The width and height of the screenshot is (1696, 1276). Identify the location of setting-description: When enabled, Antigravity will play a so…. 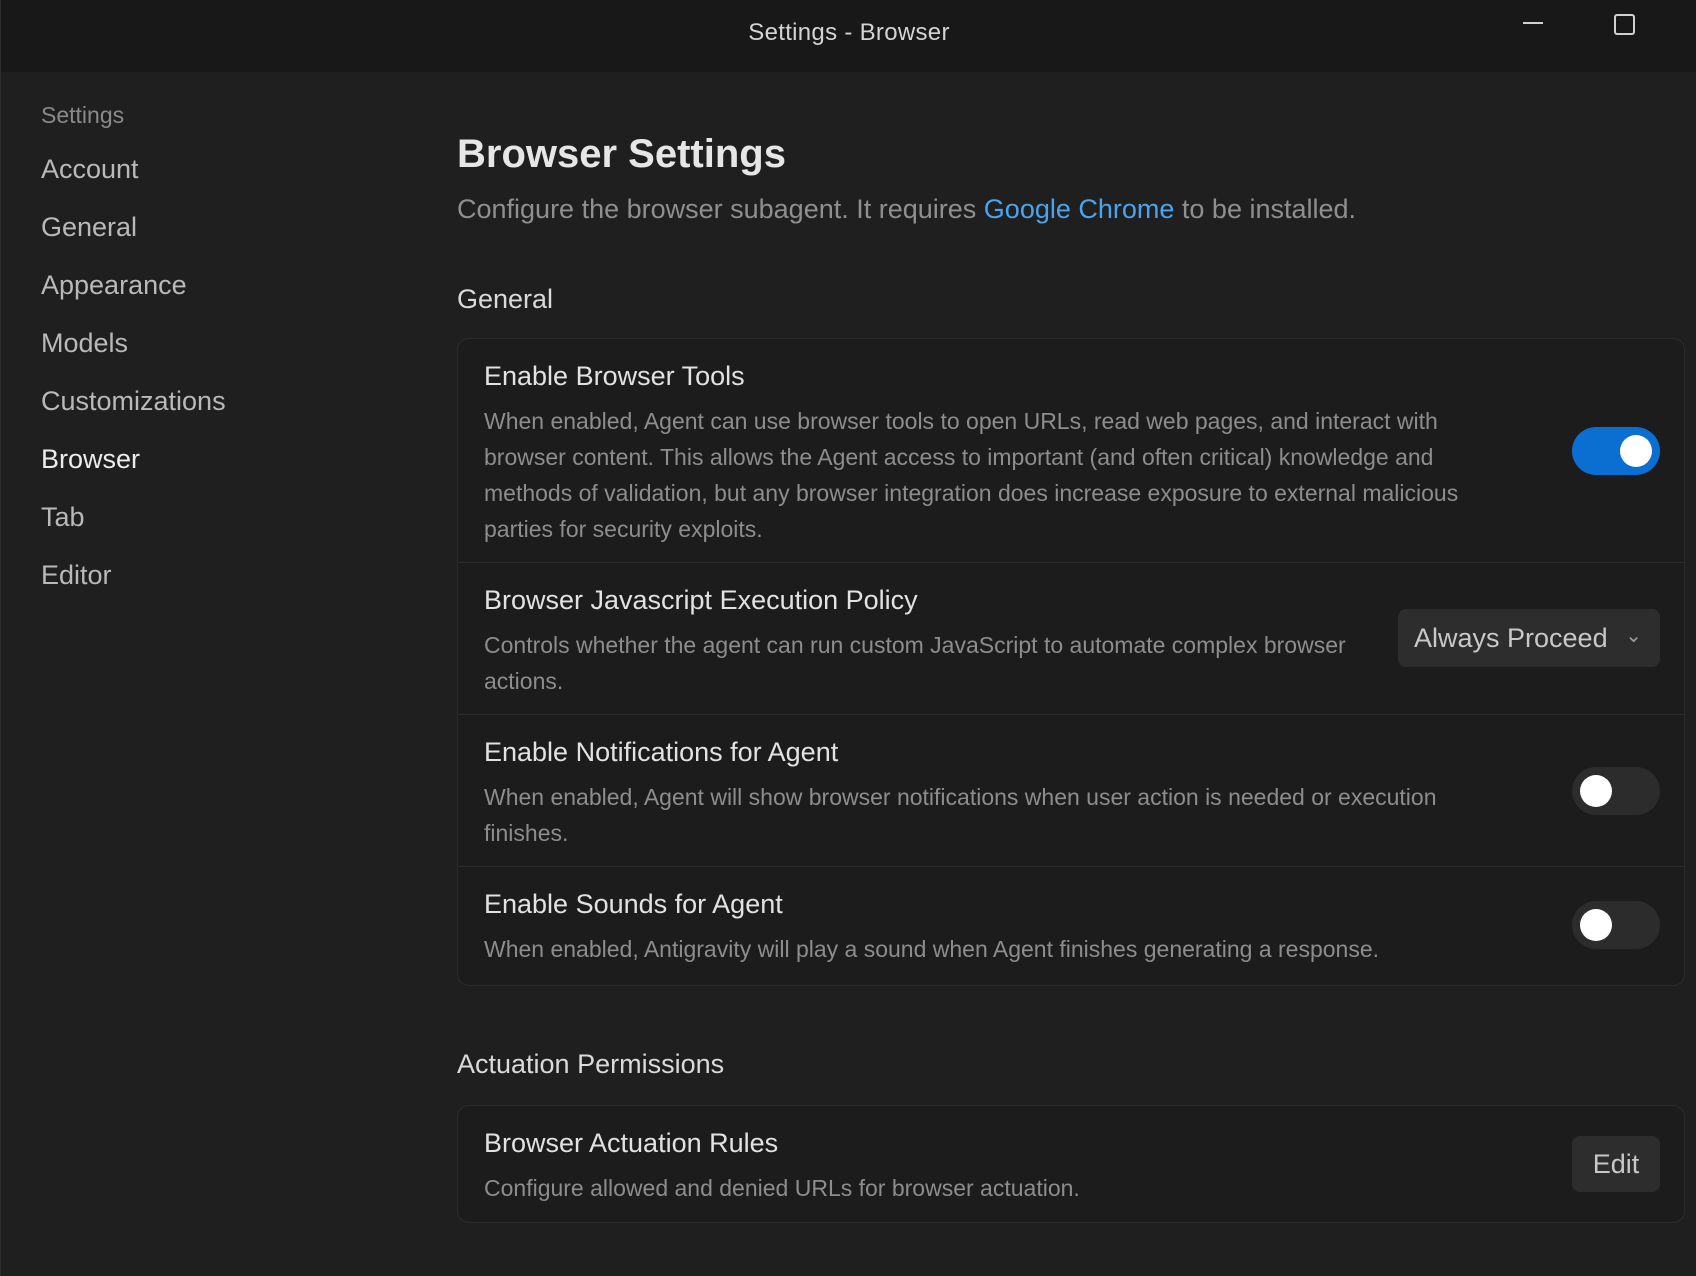
(932, 949).